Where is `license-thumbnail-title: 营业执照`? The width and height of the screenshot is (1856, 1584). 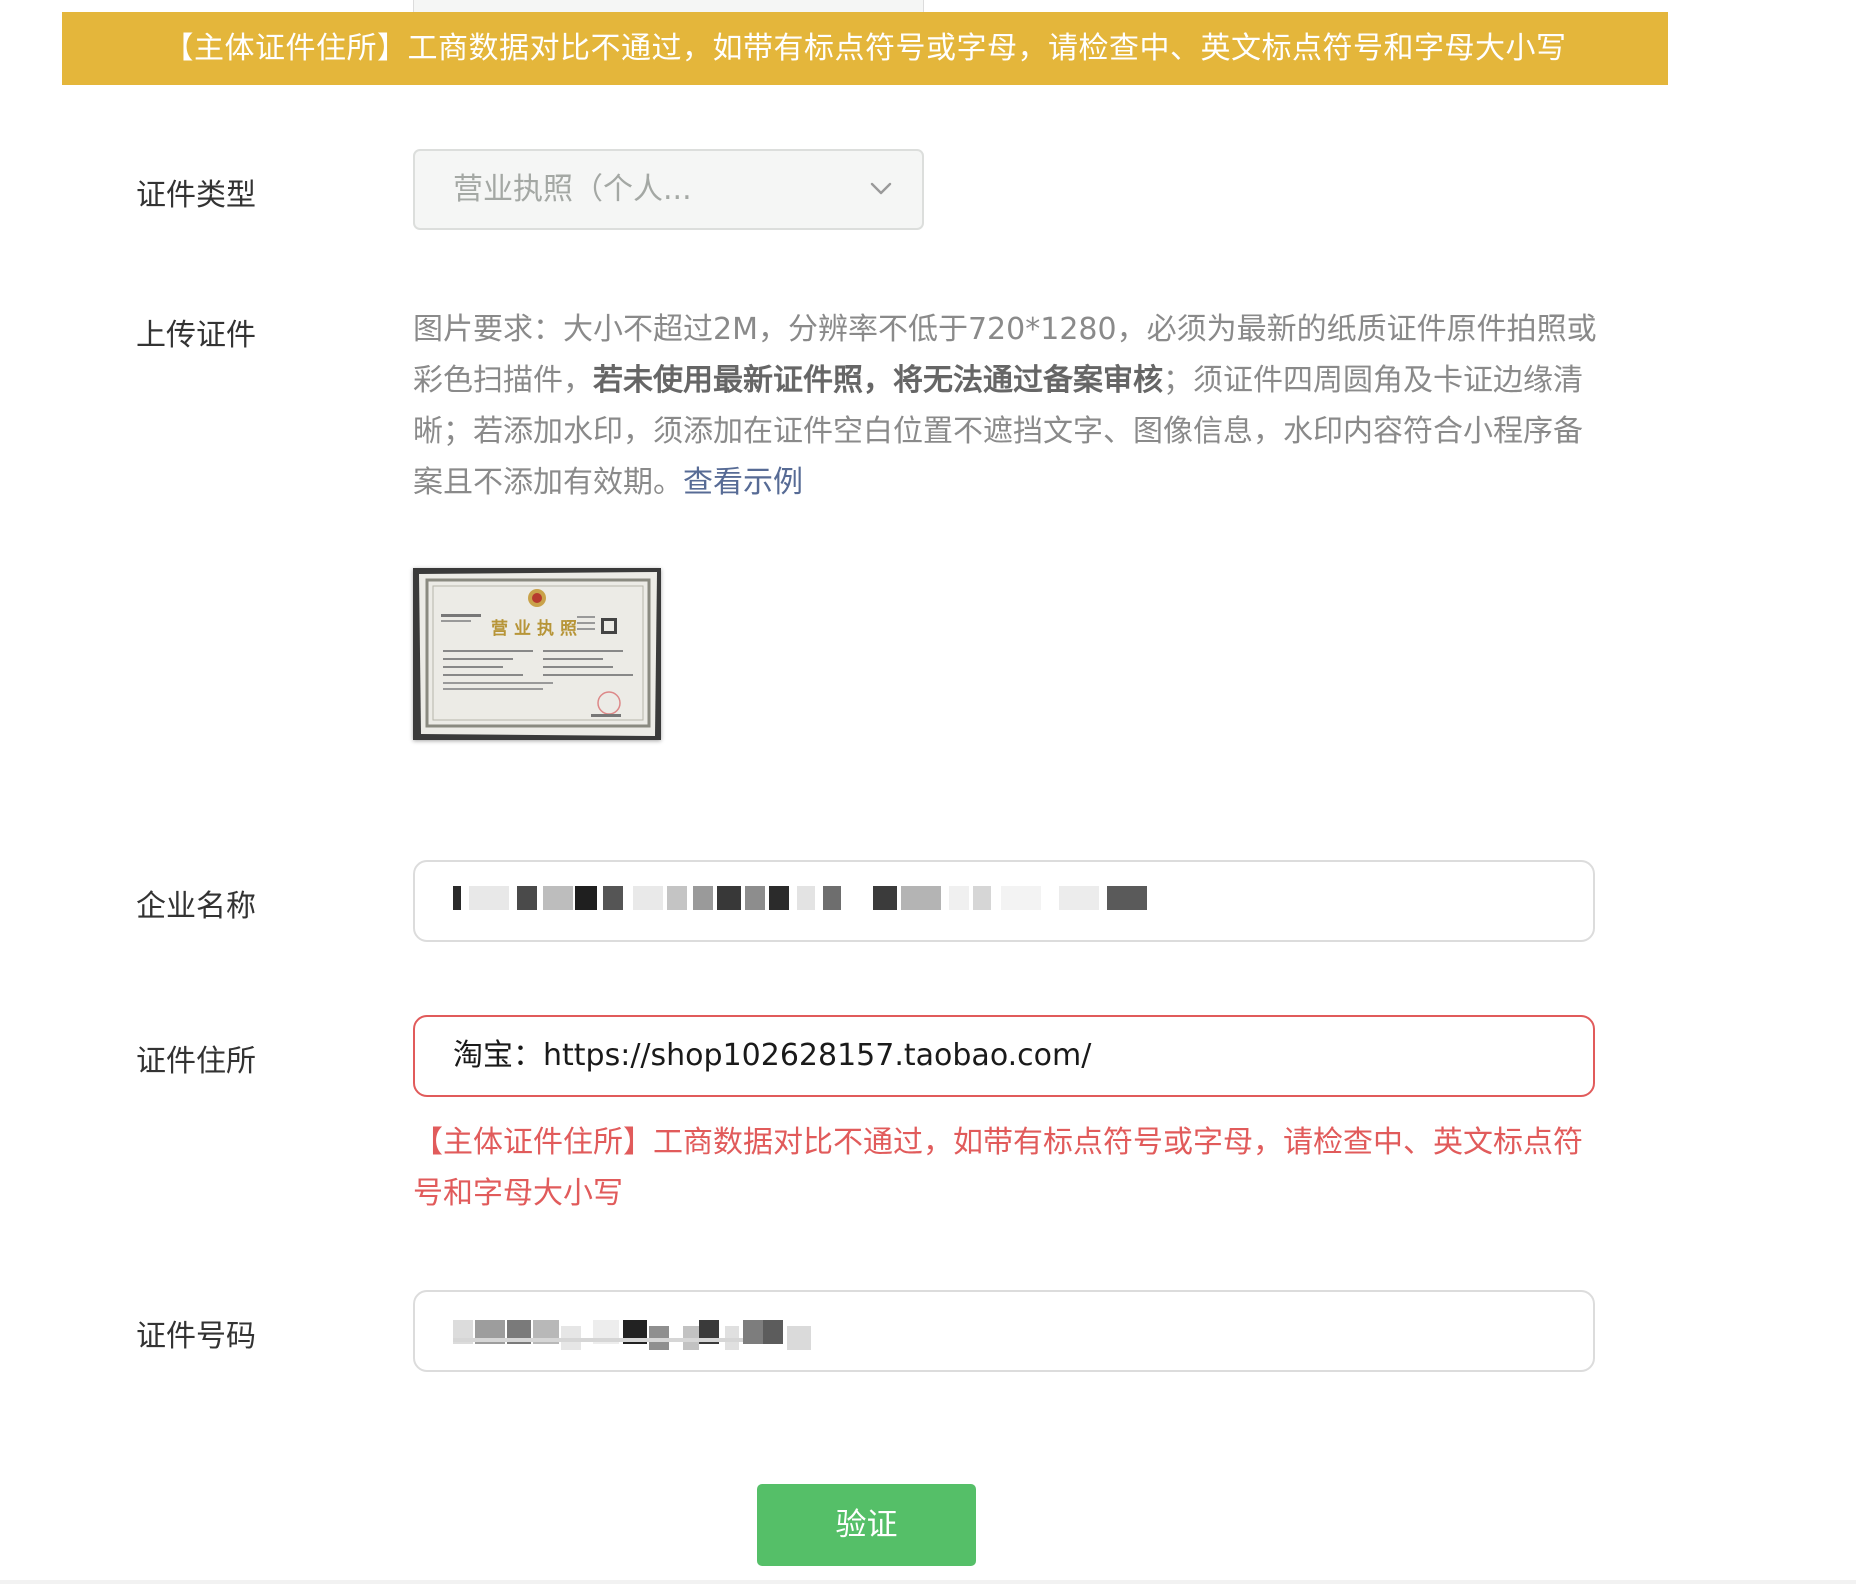
license-thumbnail-title: 营业执照 is located at coordinates (537, 628).